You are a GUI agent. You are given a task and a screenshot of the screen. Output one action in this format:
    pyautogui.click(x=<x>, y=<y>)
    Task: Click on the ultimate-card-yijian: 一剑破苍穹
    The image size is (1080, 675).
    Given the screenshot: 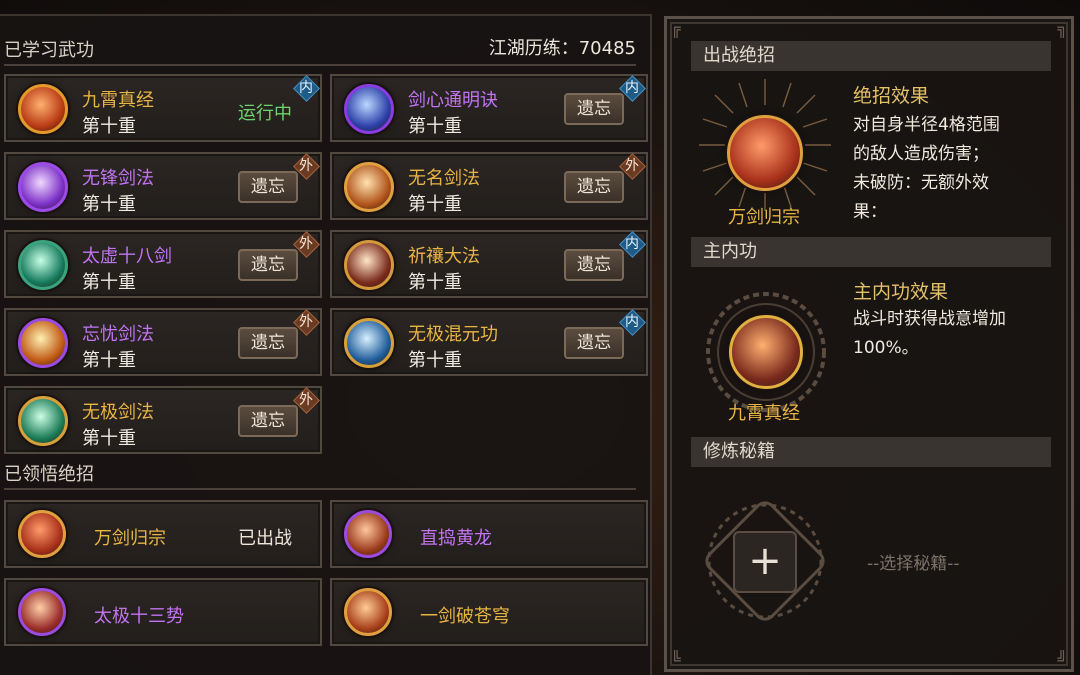 What is the action you would take?
    pyautogui.click(x=489, y=612)
    